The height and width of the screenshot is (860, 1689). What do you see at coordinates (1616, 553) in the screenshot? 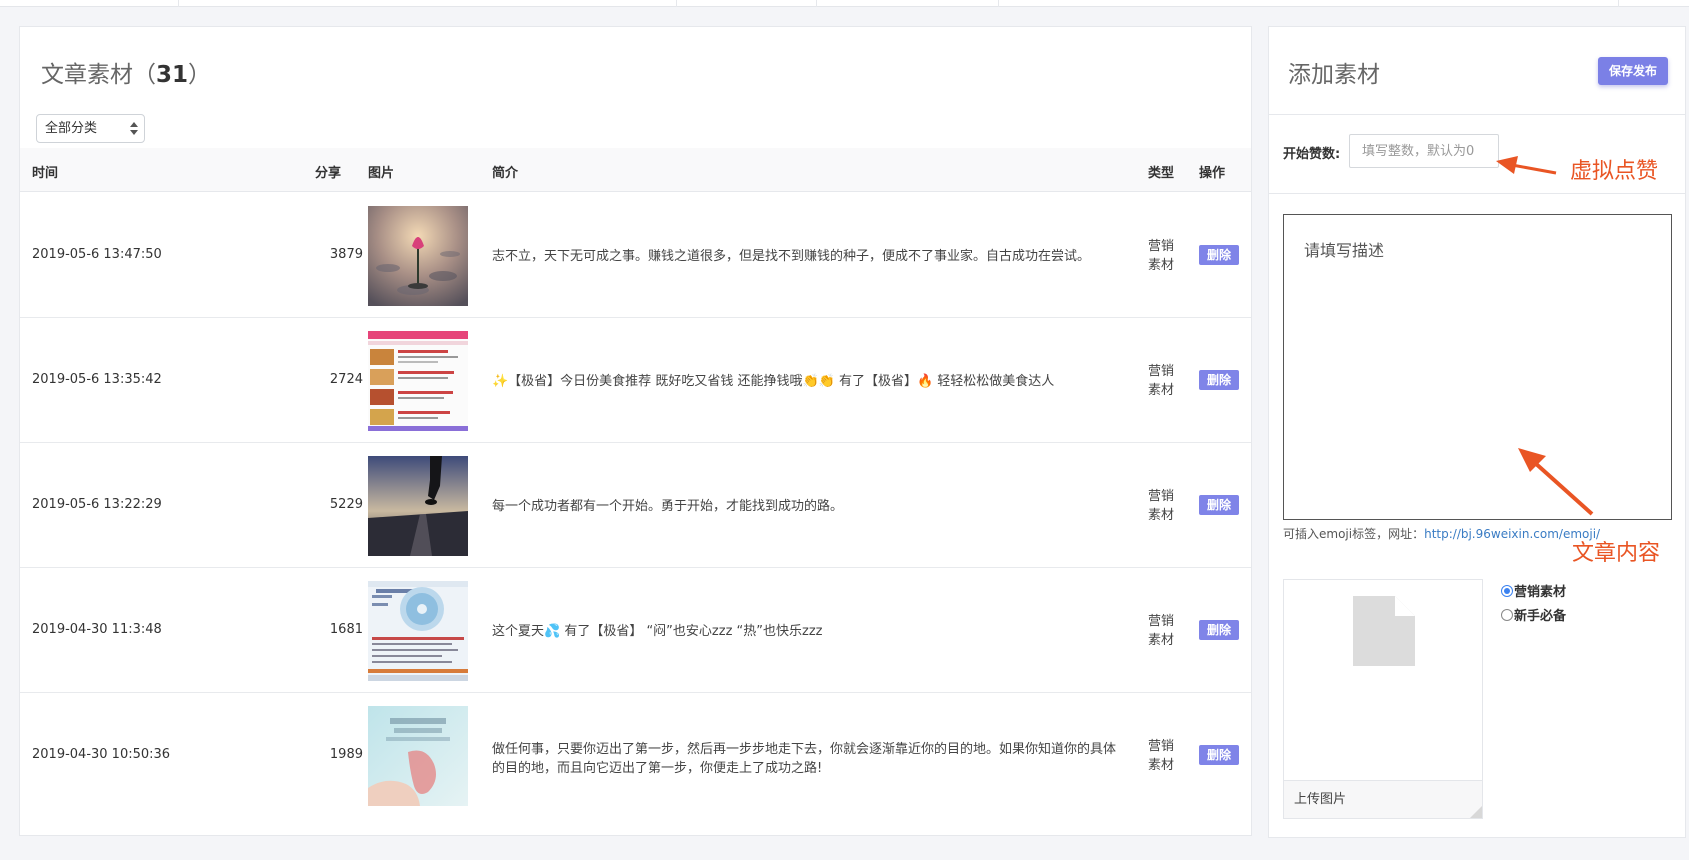
I see `annotation-article-content: 文章内容` at bounding box center [1616, 553].